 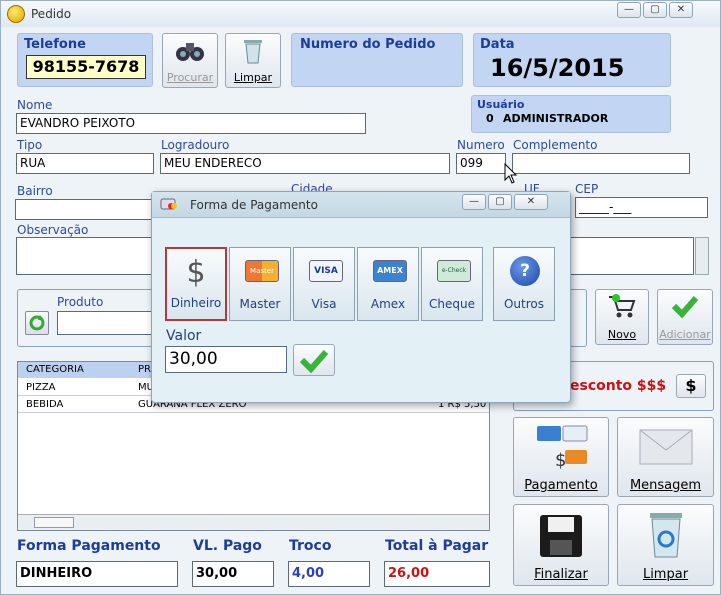 What do you see at coordinates (500, 202) in the screenshot?
I see `dialog-maximize-button: ▢` at bounding box center [500, 202].